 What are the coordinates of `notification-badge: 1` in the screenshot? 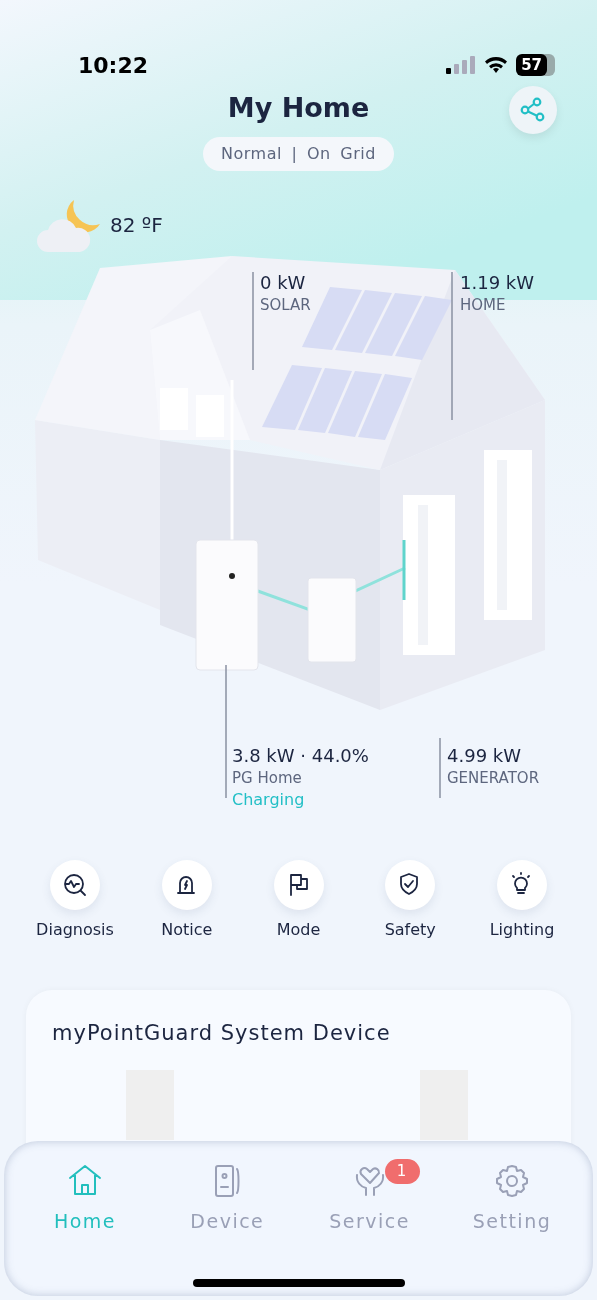 It's located at (402, 1171).